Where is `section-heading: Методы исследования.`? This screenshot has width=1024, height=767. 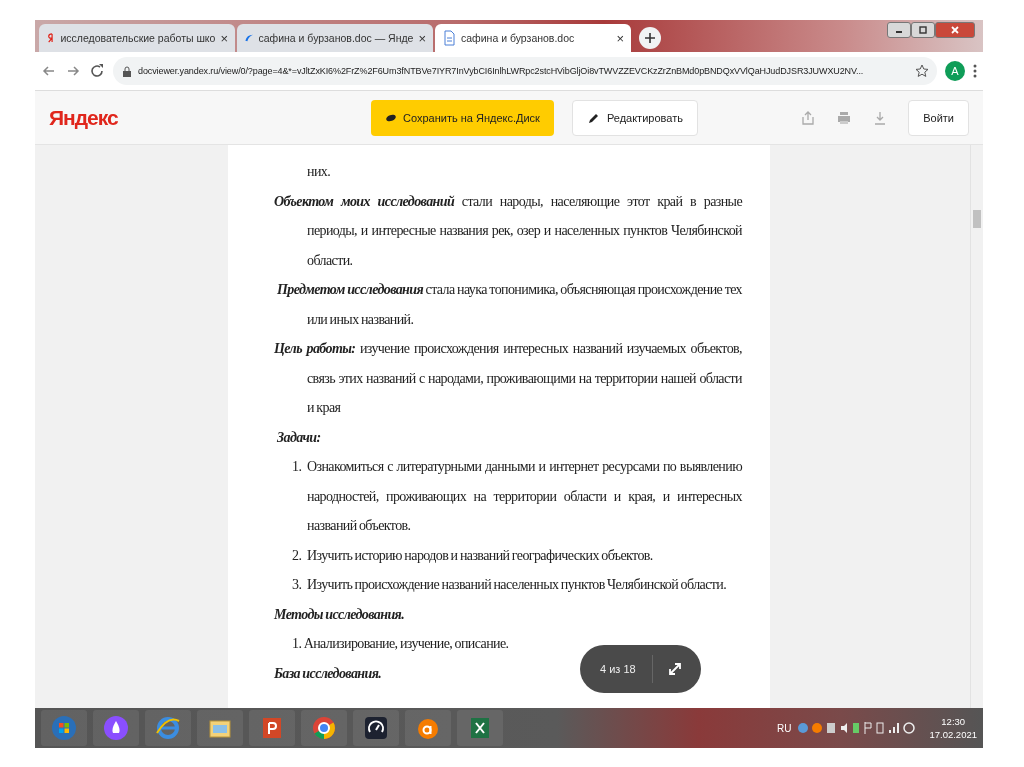
section-heading: Методы исследования. is located at coordinates (339, 614).